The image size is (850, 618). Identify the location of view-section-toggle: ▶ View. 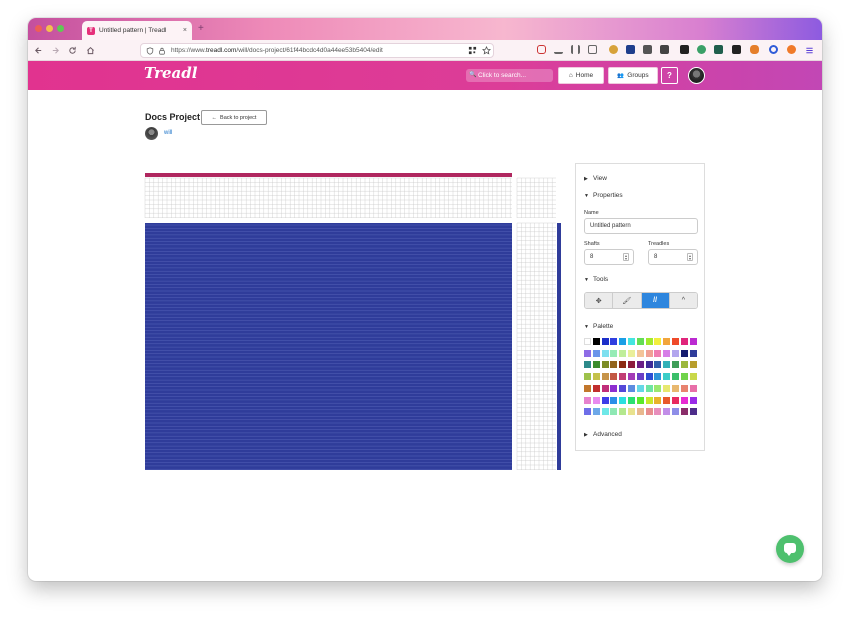
(595, 178).